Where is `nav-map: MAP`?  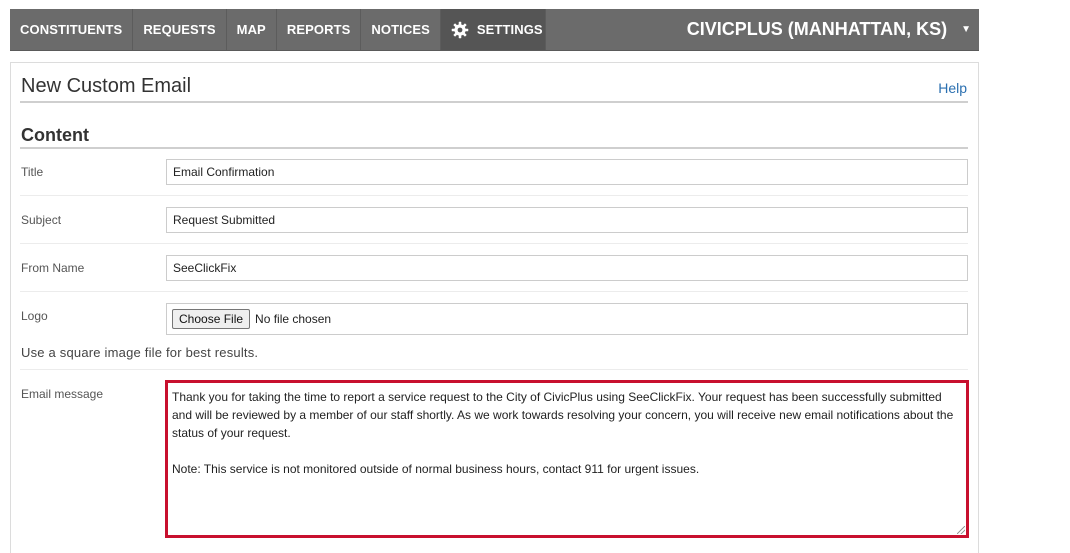 nav-map: MAP is located at coordinates (252, 29).